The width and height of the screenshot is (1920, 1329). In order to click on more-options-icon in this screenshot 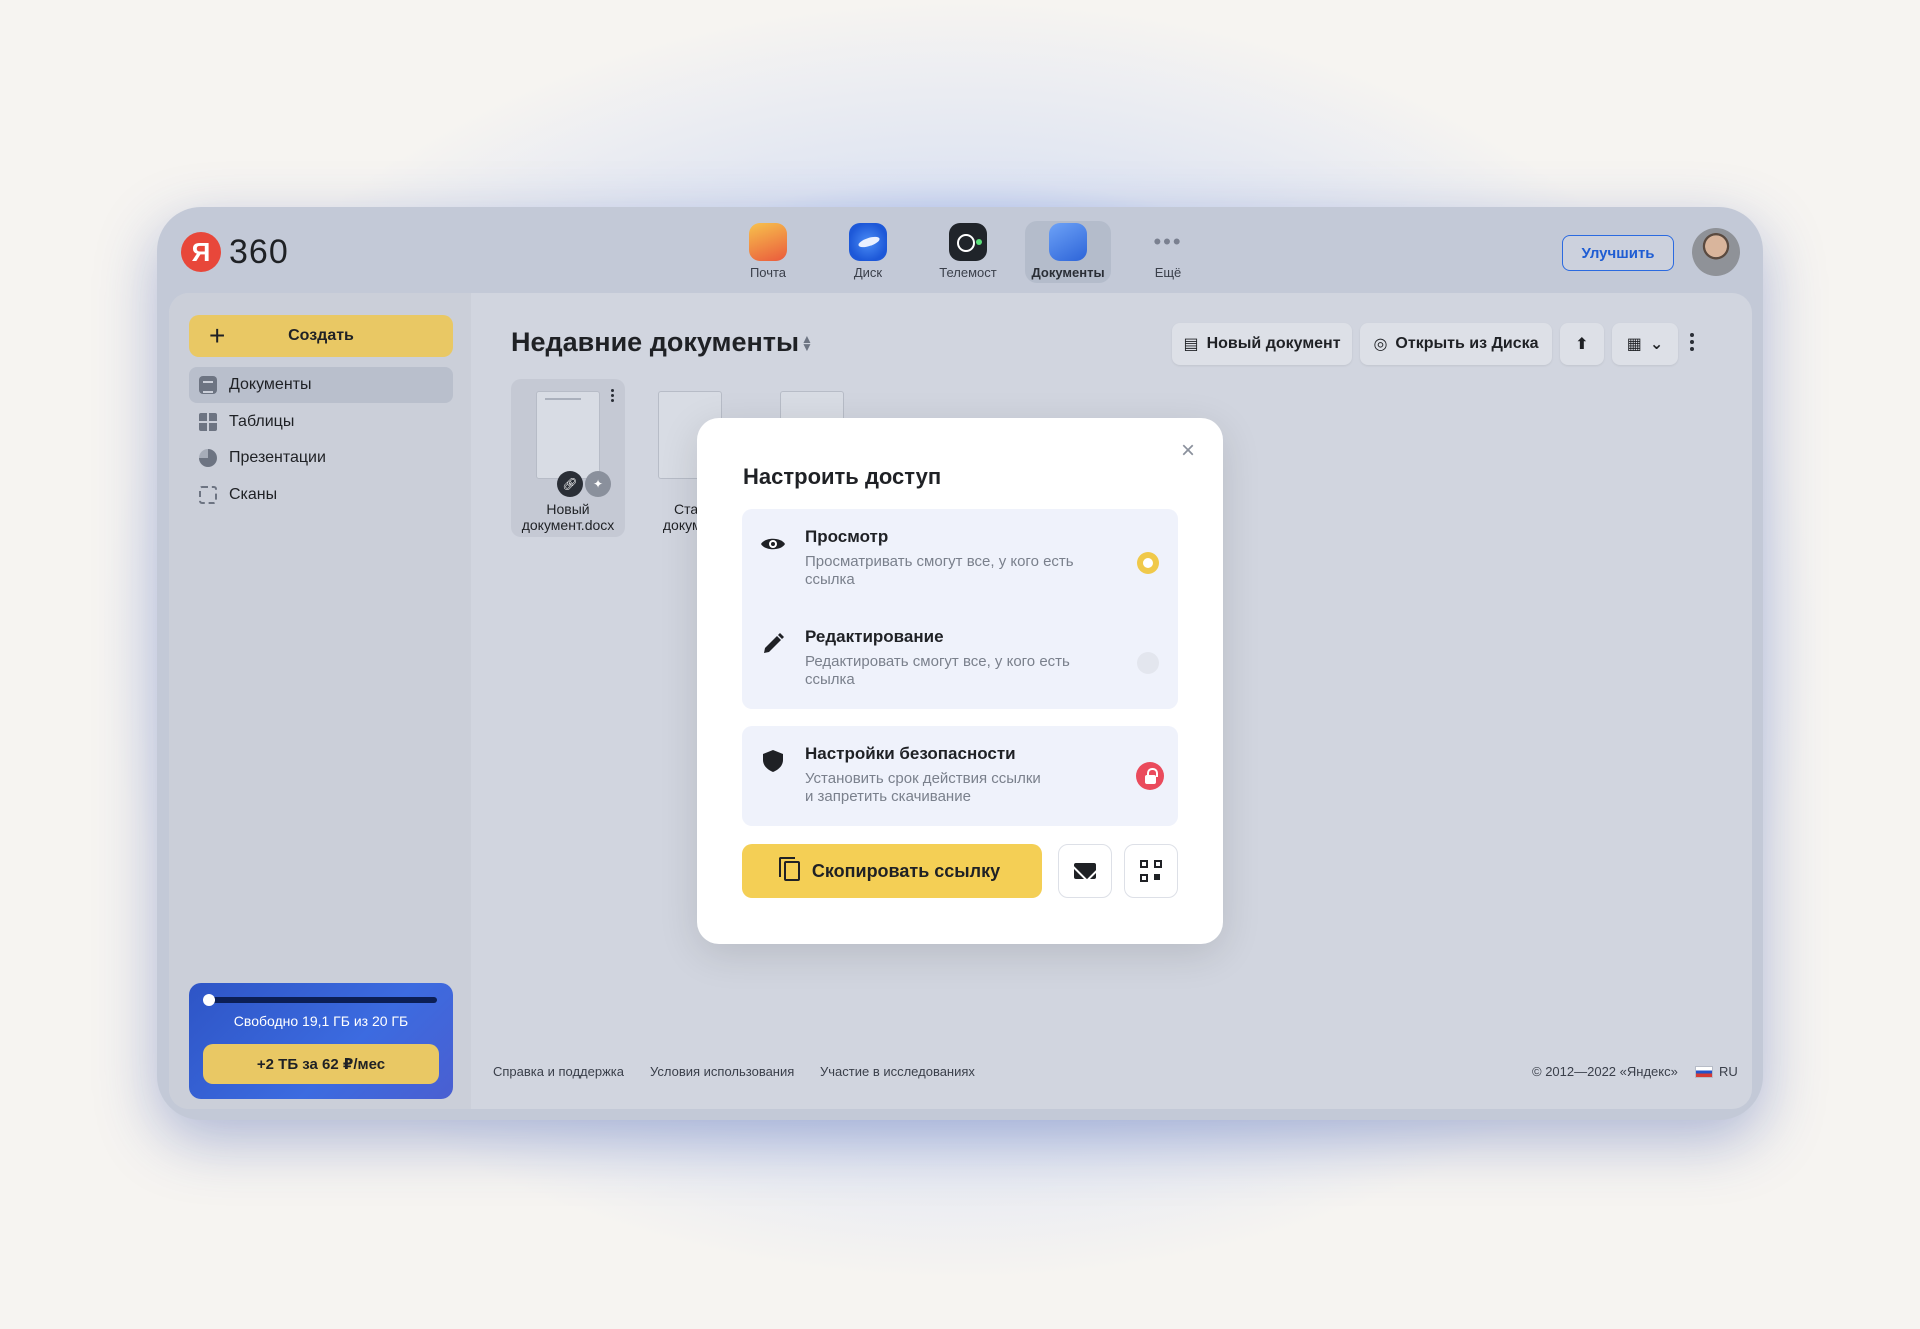, I will do `click(1692, 342)`.